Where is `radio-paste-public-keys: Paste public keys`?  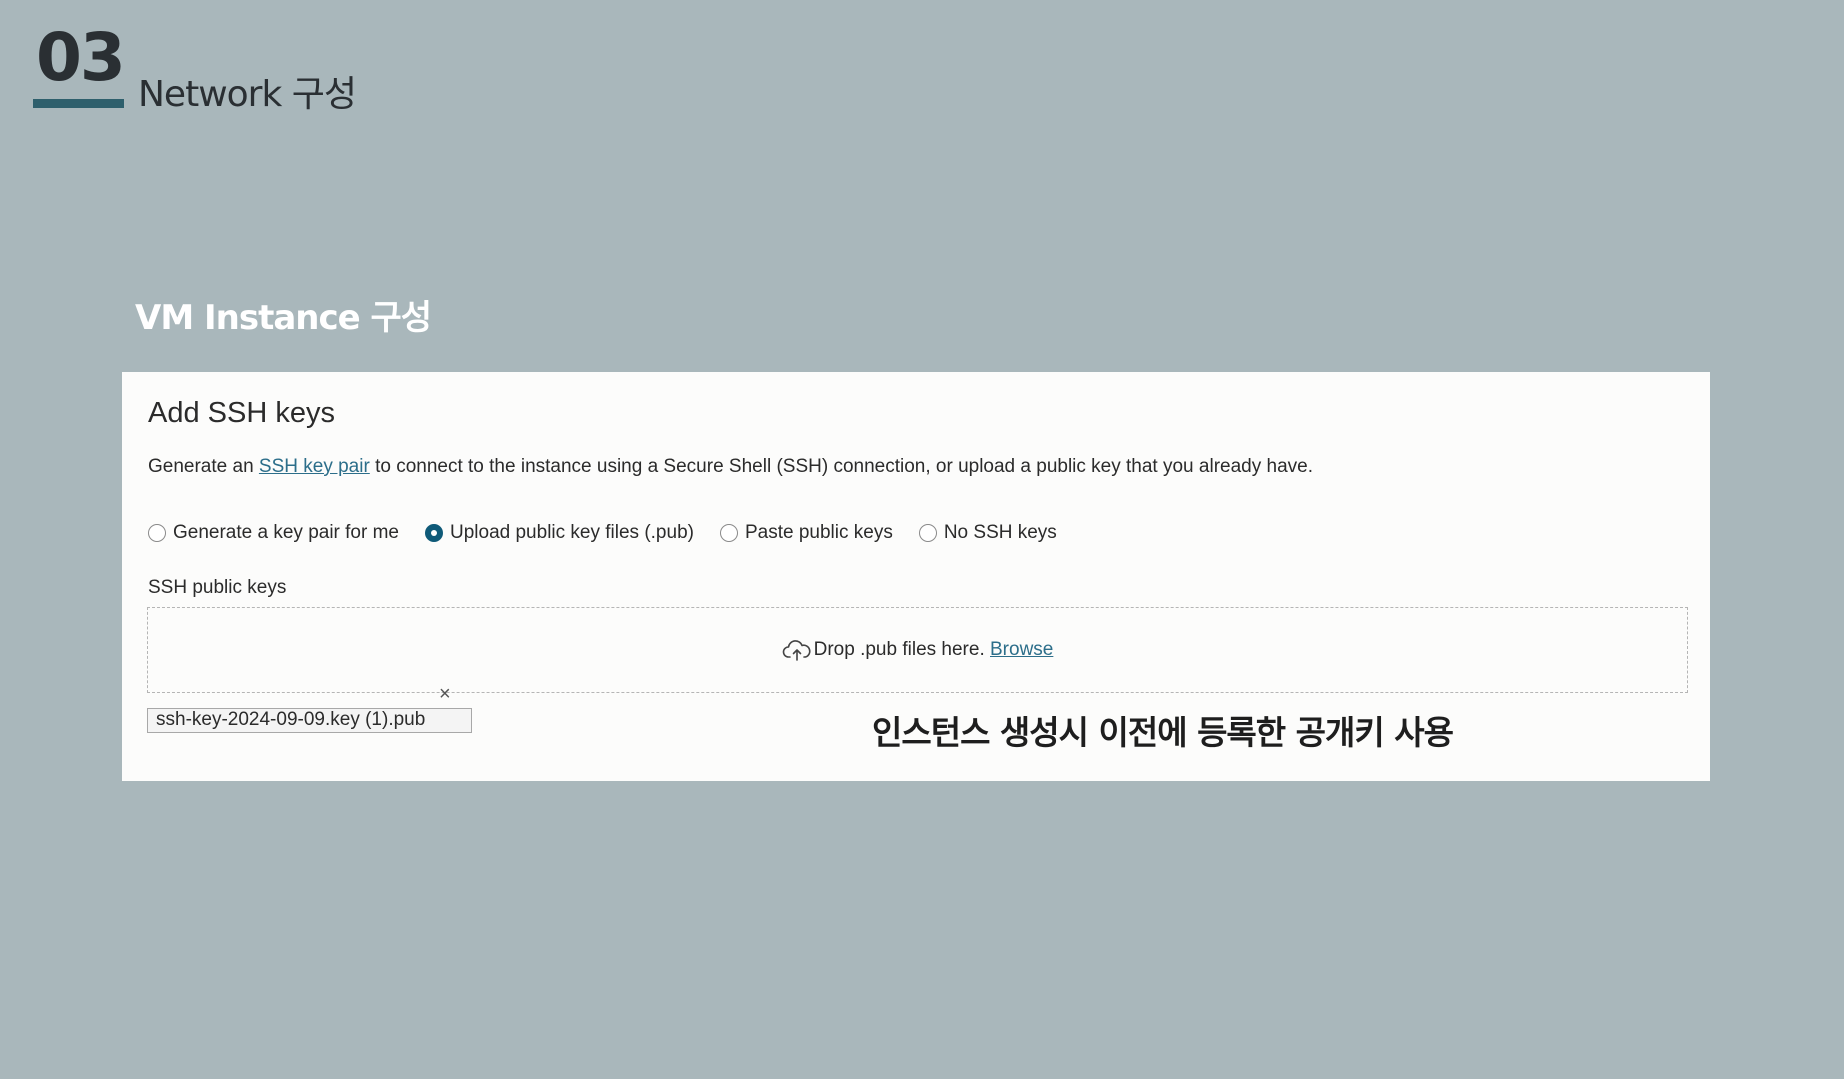 radio-paste-public-keys: Paste public keys is located at coordinates (806, 533).